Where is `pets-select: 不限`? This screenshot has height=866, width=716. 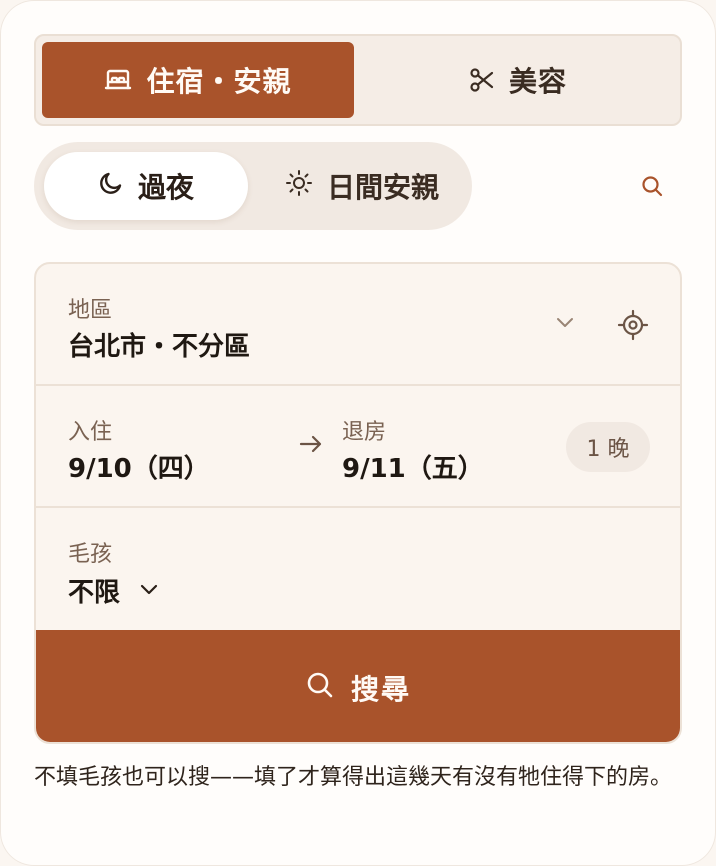 pets-select: 不限 is located at coordinates (114, 590).